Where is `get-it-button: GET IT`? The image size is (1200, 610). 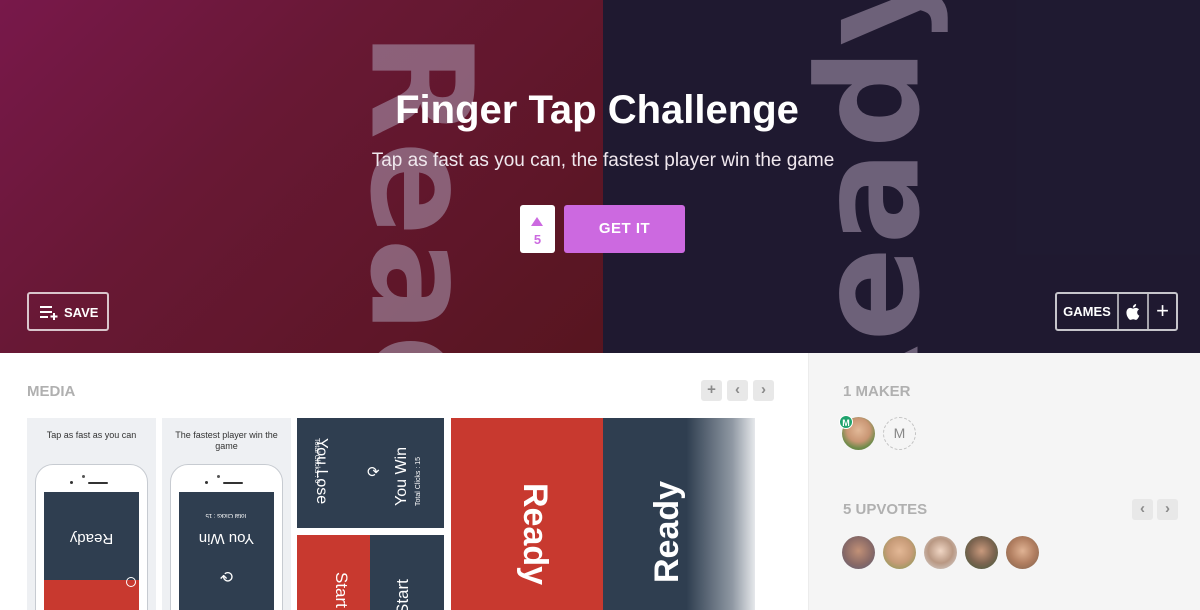 get-it-button: GET IT is located at coordinates (624, 229).